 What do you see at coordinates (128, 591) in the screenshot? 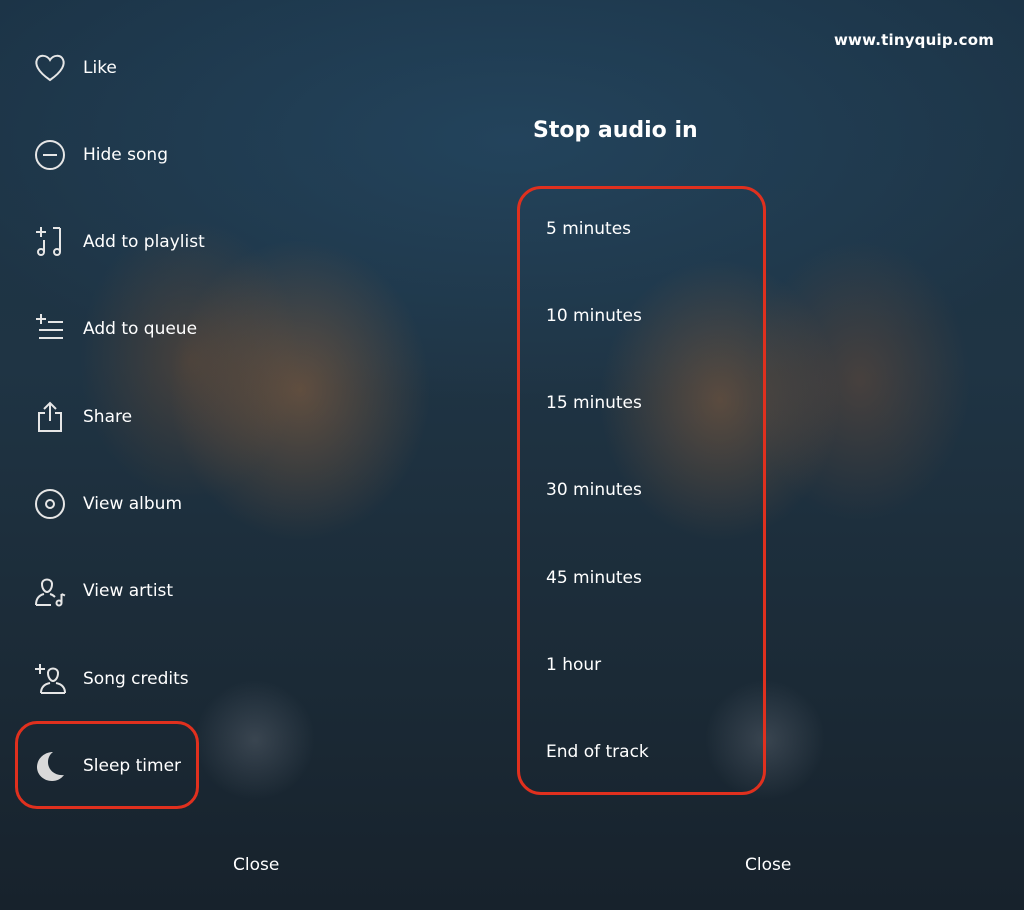
I see `menu-item-label: View artist` at bounding box center [128, 591].